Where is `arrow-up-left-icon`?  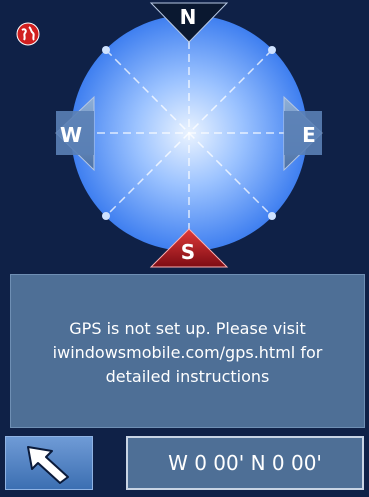
arrow-up-left-icon is located at coordinates (48, 465).